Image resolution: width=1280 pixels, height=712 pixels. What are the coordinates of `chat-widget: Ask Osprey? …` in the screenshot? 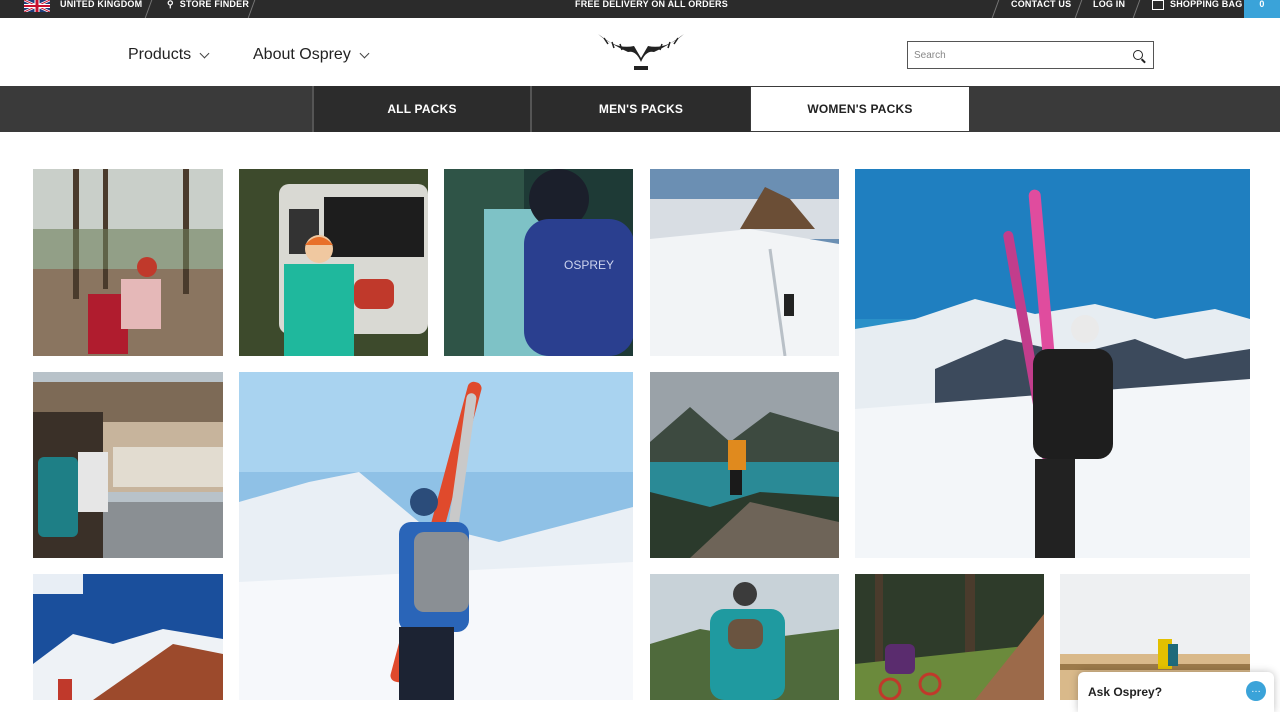 It's located at (1176, 692).